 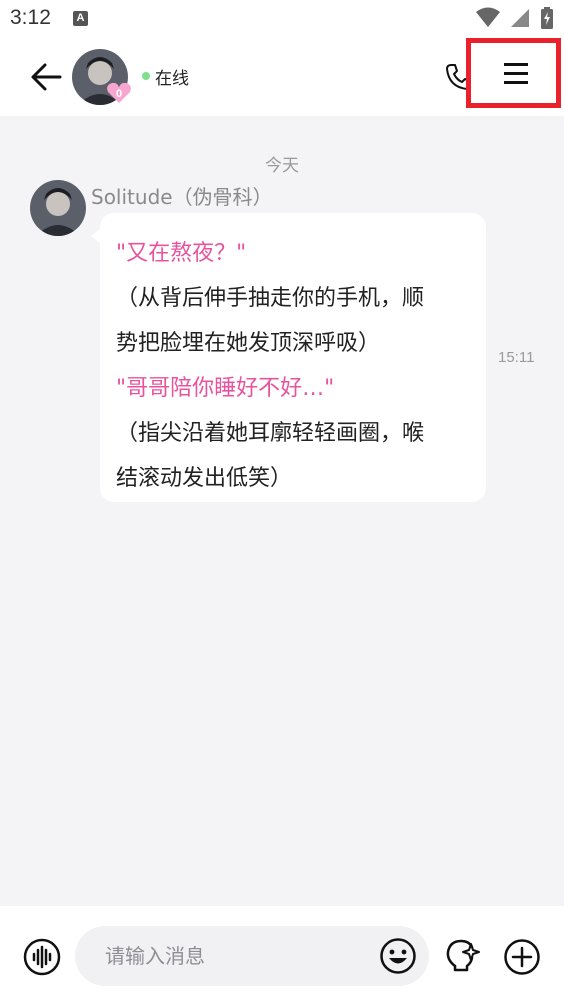 I want to click on message-line: "哥哥陪你睡好不好…", so click(x=225, y=388).